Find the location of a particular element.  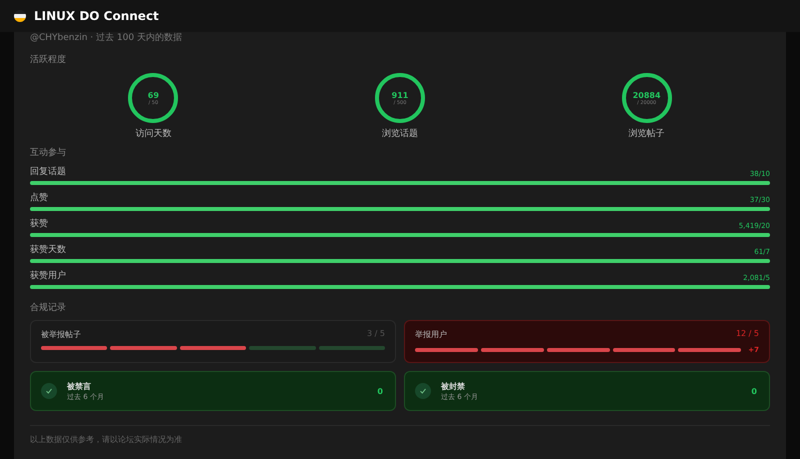

counter-label: 被举报帖子 is located at coordinates (61, 334).